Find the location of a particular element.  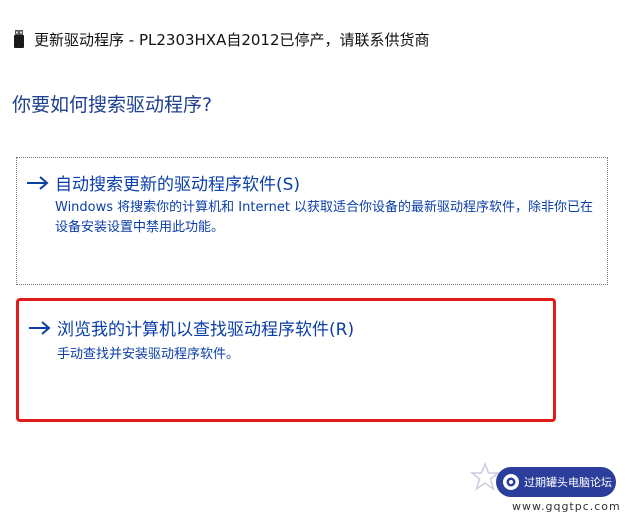

watermark-logo-icon is located at coordinates (511, 482).